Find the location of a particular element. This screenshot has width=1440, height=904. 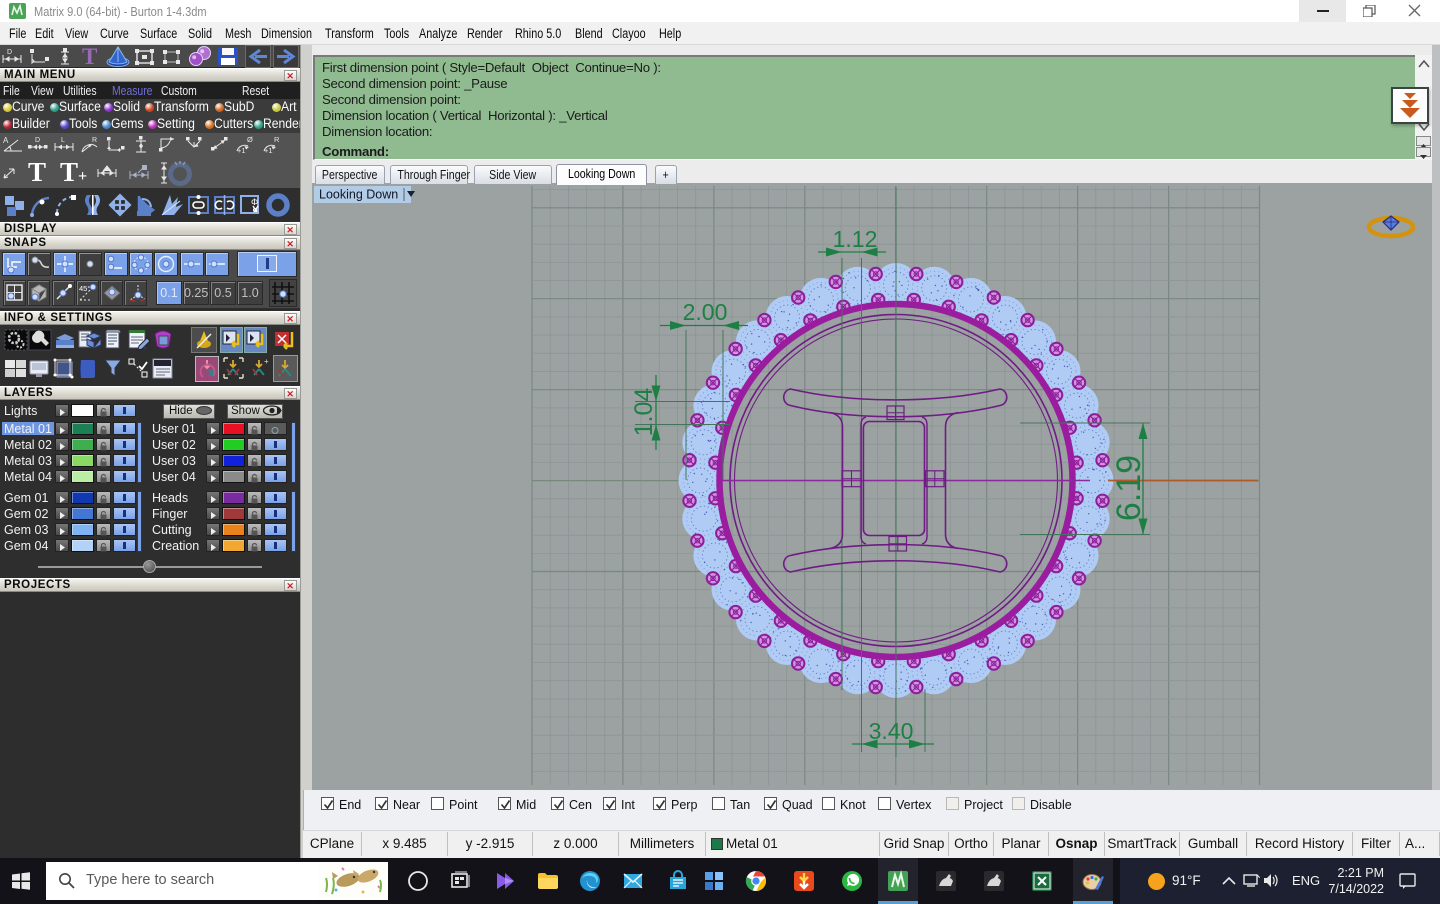

svg-text: Looking Down is located at coordinates (358, 195).